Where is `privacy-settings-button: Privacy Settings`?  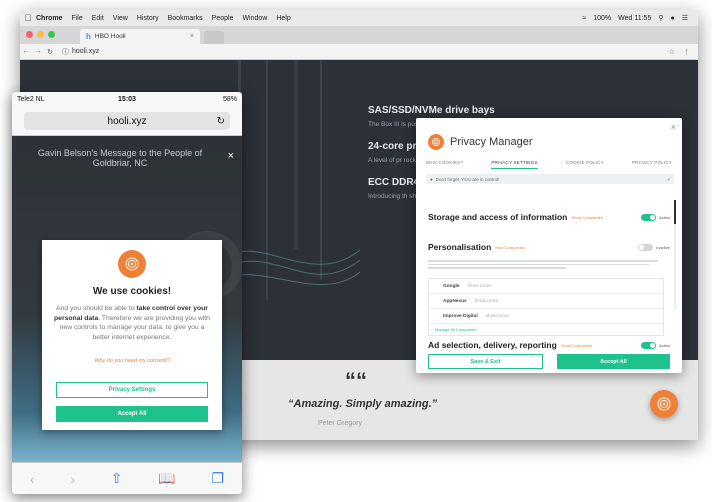 privacy-settings-button: Privacy Settings is located at coordinates (132, 390).